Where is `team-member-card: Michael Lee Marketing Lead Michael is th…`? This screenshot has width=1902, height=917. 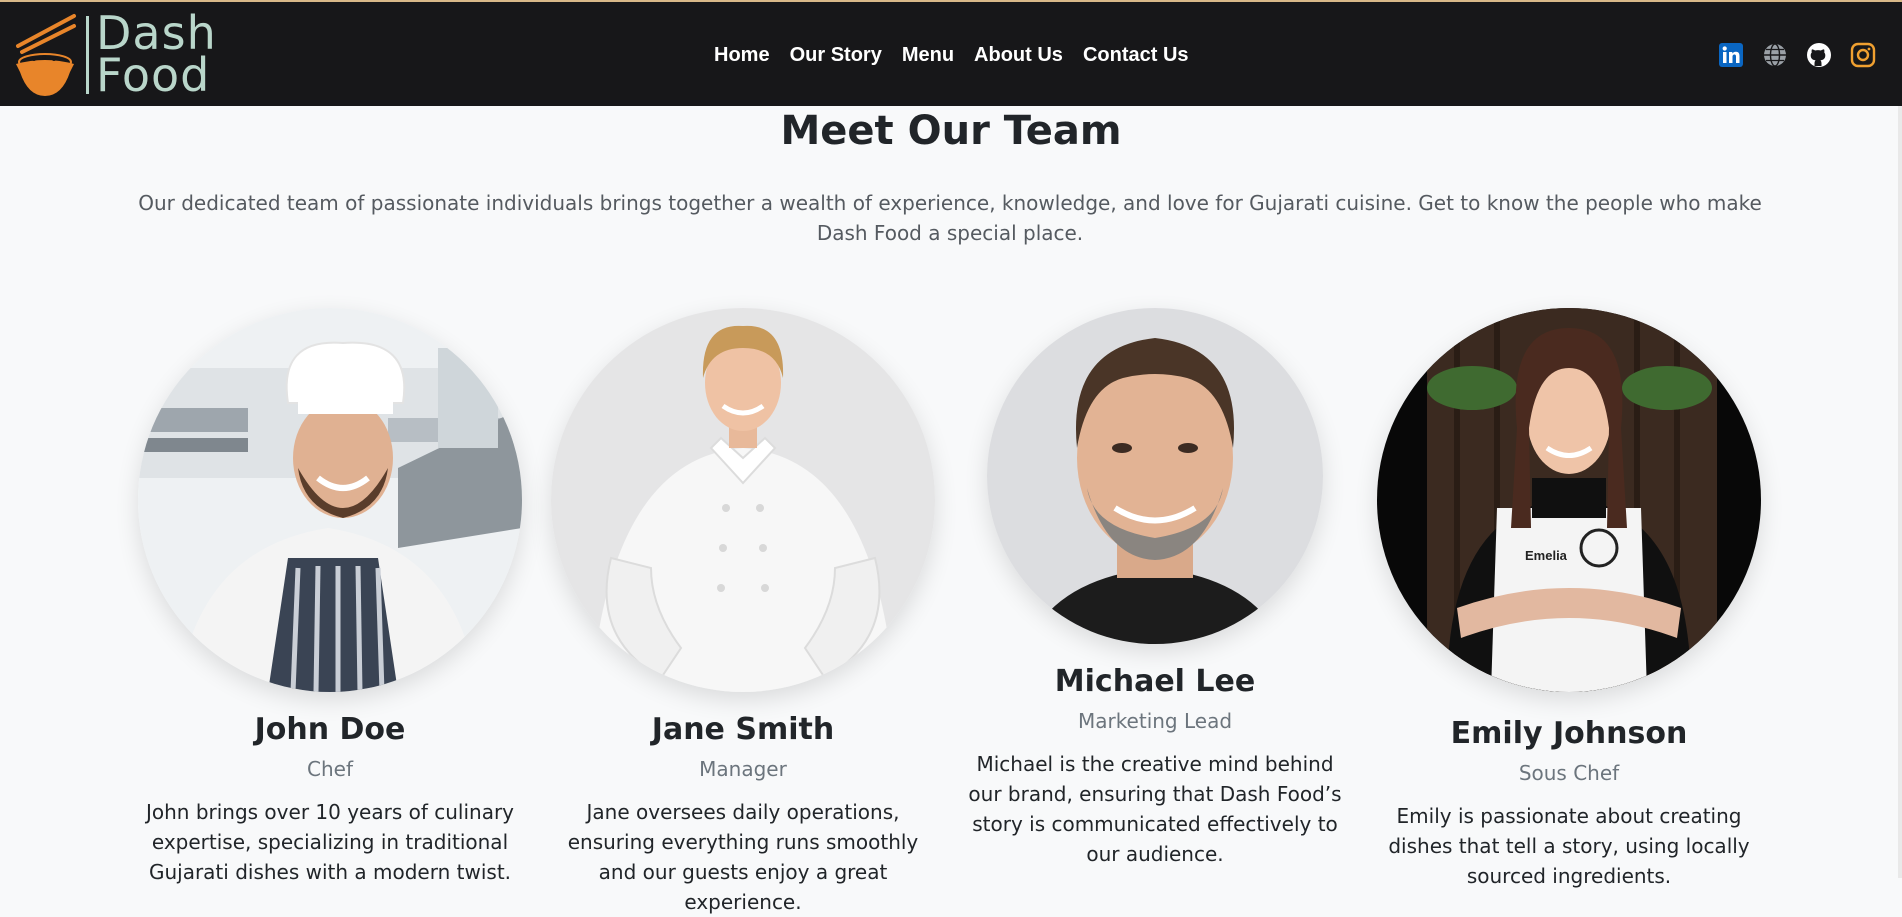 team-member-card: Michael Lee Marketing Lead Michael is th… is located at coordinates (1155, 588).